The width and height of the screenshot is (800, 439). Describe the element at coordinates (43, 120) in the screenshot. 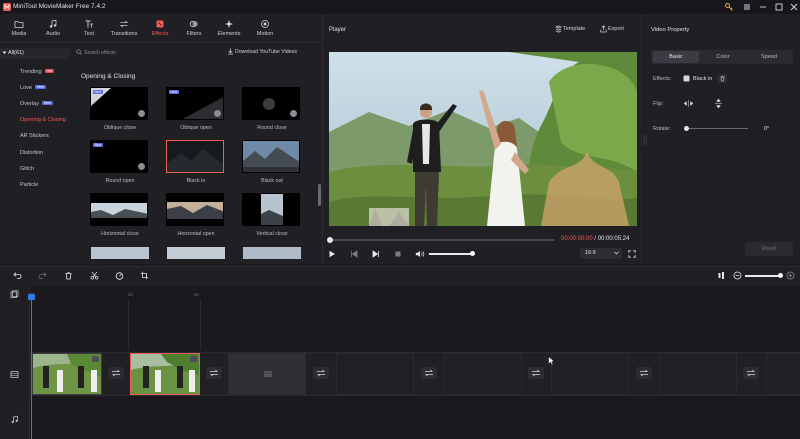

I see `category-item-opening-closing: Opening & Closing` at that location.